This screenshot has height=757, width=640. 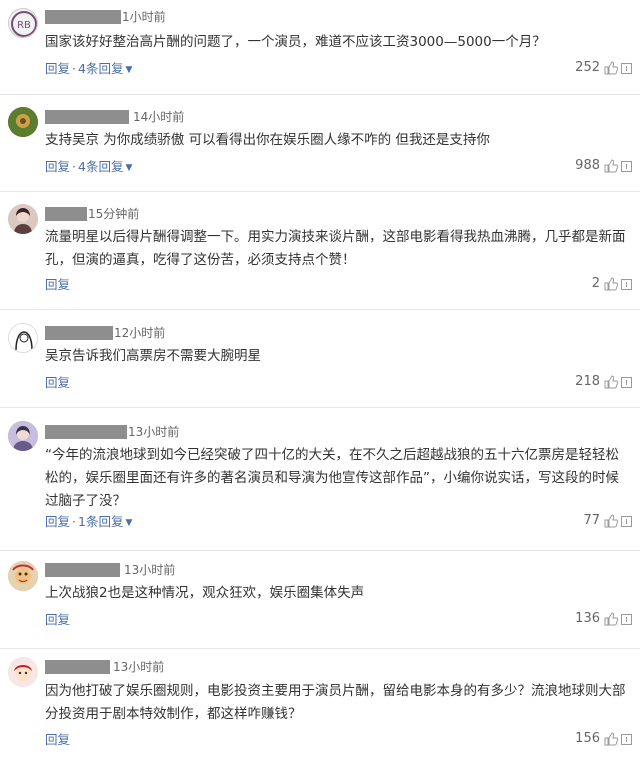 I want to click on sketch-avatar-image, so click(x=23, y=338).